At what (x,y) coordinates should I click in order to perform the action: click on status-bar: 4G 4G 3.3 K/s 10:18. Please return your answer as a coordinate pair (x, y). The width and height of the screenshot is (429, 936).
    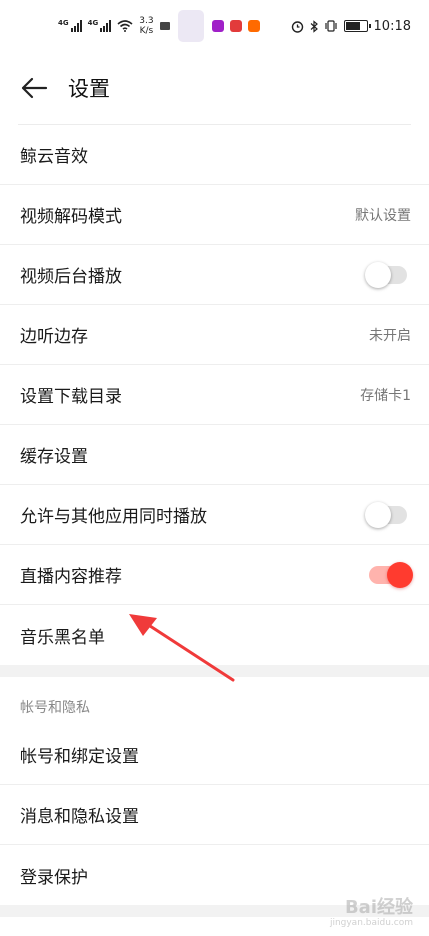
    Looking at the image, I should click on (214, 26).